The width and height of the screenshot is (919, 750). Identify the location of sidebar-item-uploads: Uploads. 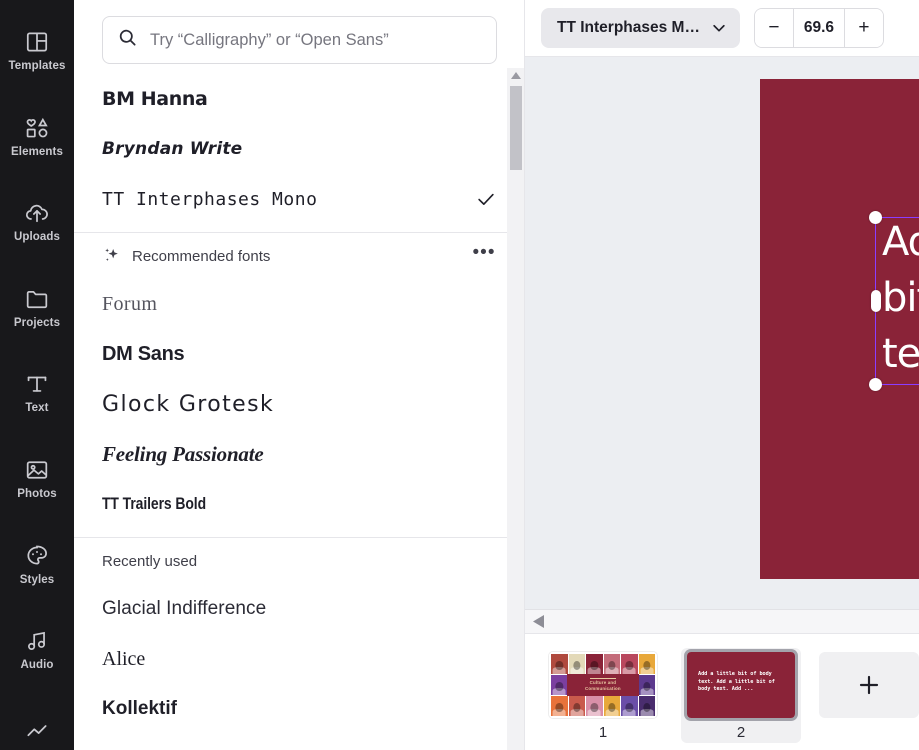
(37, 222).